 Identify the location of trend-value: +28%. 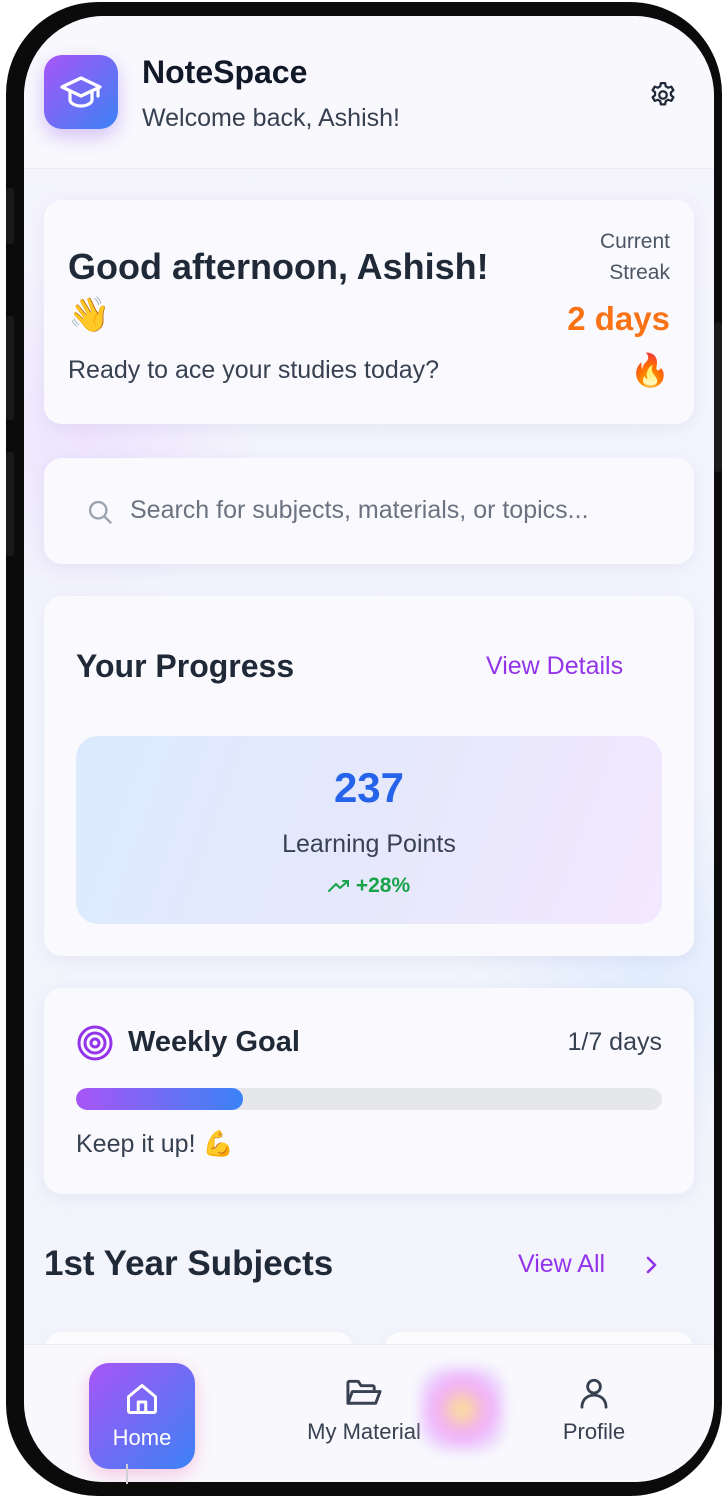
(383, 885).